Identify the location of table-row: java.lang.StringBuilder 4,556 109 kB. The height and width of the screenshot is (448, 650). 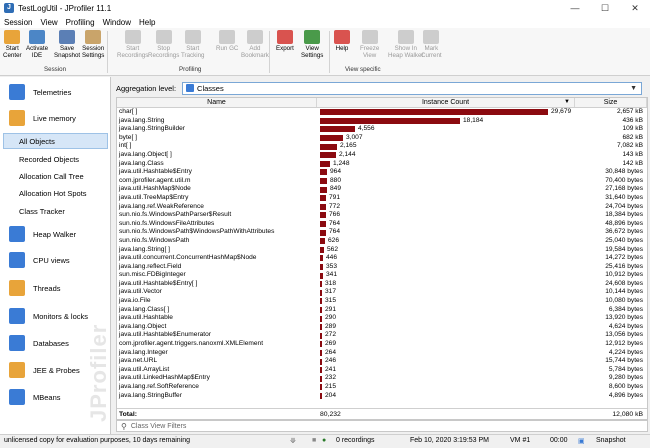
(382, 129).